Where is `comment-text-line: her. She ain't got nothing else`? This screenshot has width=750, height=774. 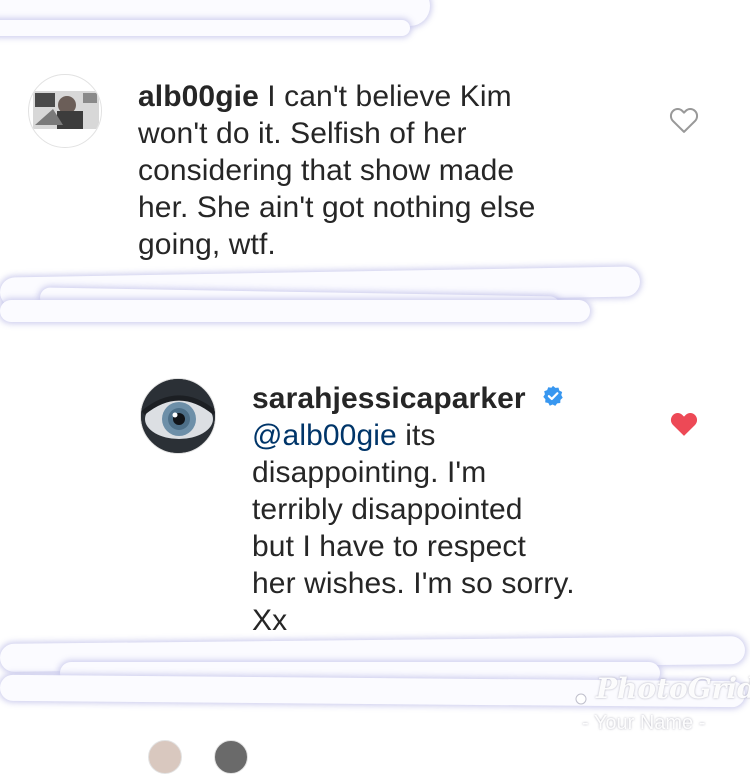
comment-text-line: her. She ain't got nothing else is located at coordinates (337, 207).